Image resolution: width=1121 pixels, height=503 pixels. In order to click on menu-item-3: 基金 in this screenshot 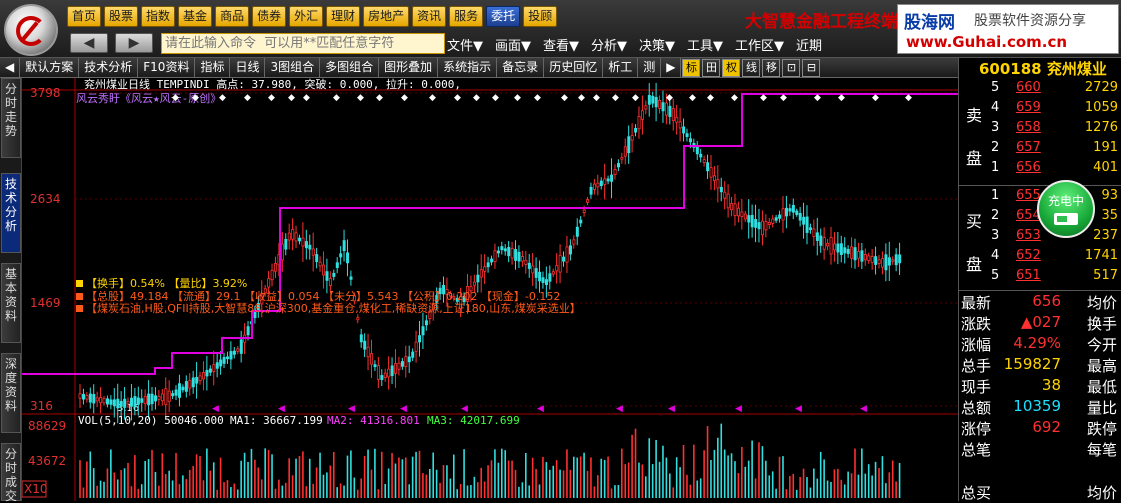, I will do `click(195, 16)`.